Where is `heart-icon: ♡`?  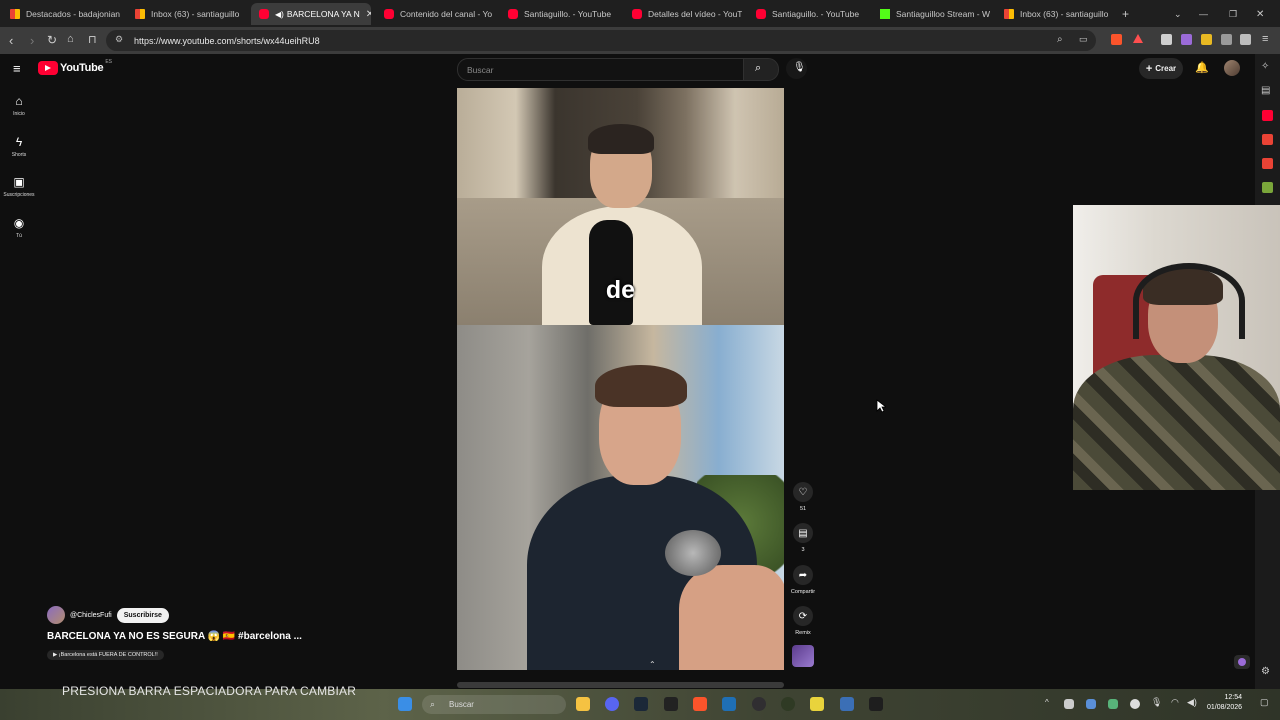
heart-icon: ♡ is located at coordinates (803, 492).